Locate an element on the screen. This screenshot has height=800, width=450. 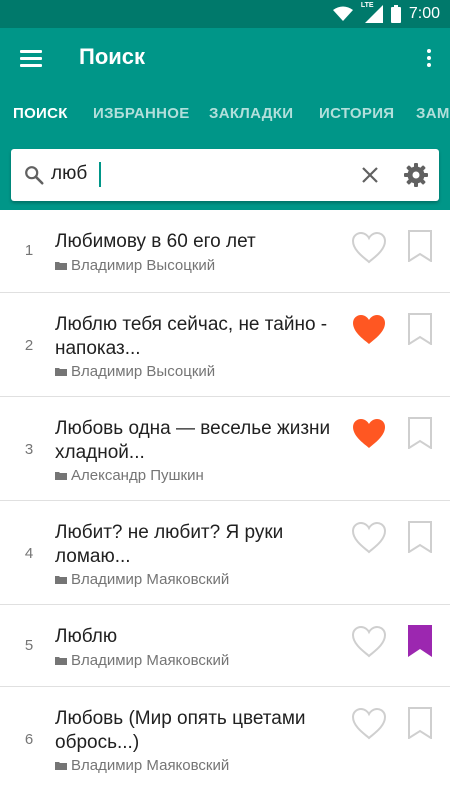
item-title: Люблю is located at coordinates (86, 636).